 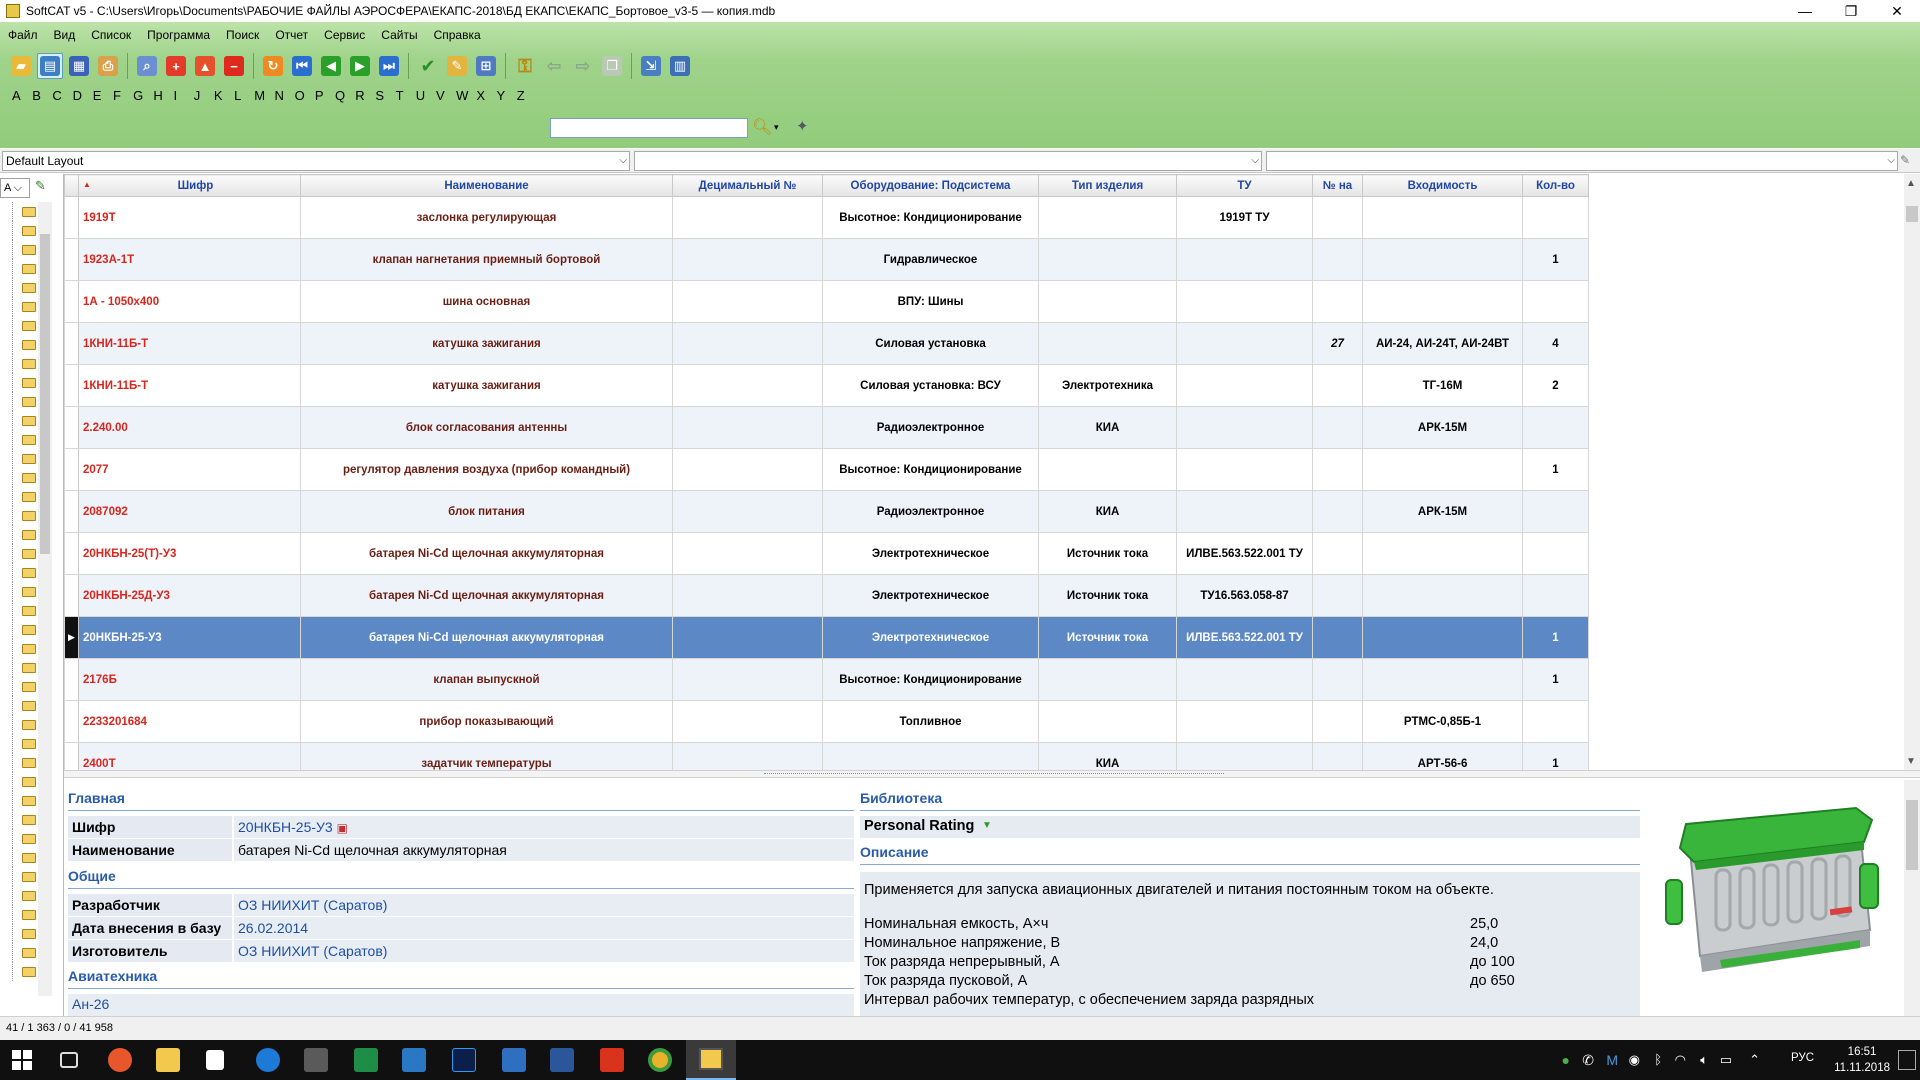 I want to click on tray-app-icon-4: ◉, so click(x=1634, y=1060).